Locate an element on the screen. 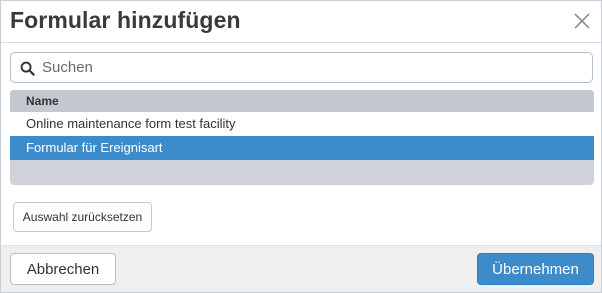  column-header-name: Name is located at coordinates (302, 101).